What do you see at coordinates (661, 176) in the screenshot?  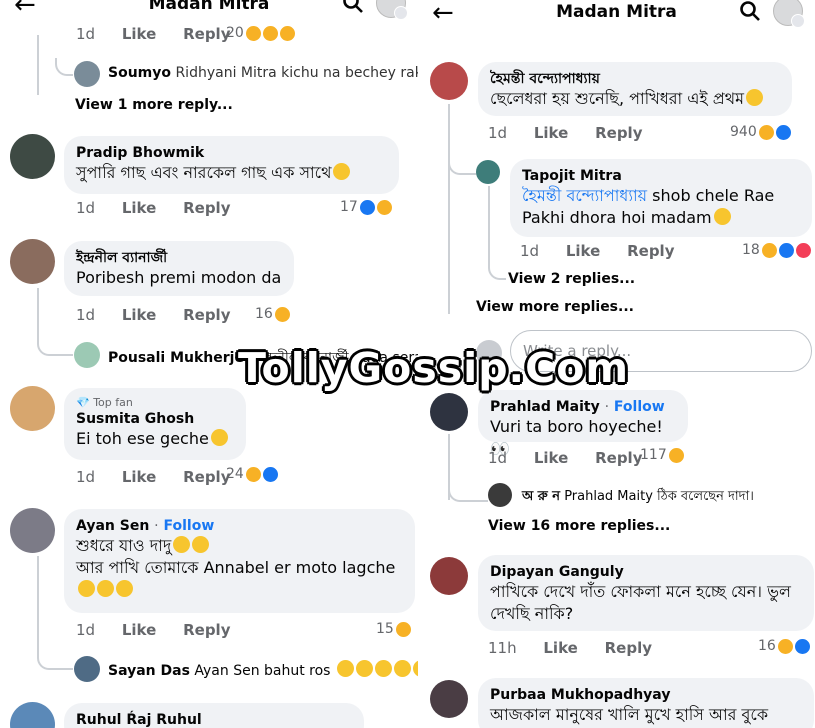 I see `comment-author: Tapojit Mitra` at bounding box center [661, 176].